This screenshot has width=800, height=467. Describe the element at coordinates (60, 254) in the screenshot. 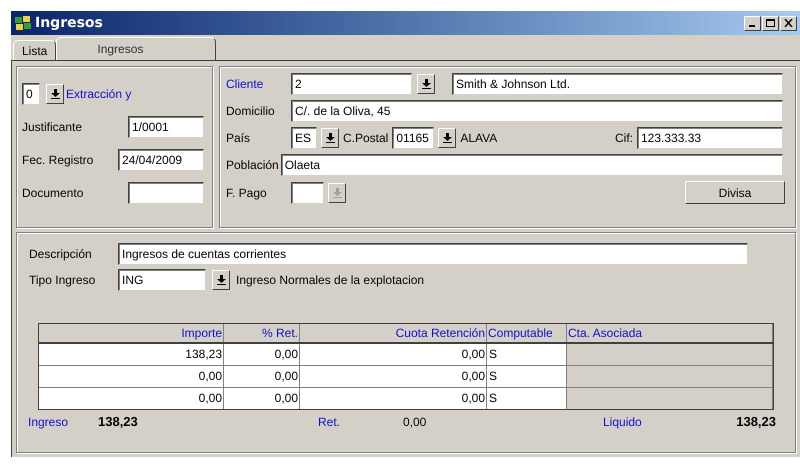

I see `field-label: Descripción` at that location.